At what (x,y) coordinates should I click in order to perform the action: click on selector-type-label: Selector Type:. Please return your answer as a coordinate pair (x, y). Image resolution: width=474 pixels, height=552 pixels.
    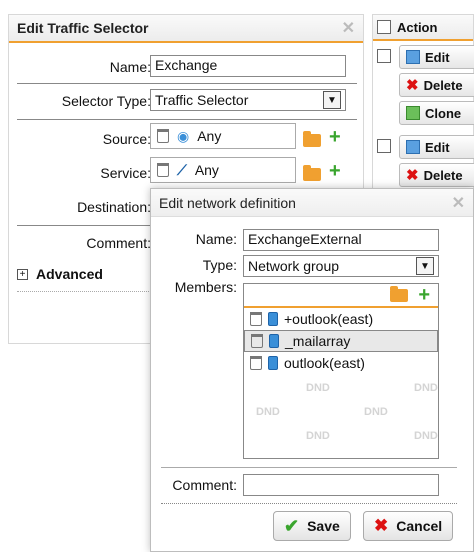
    Looking at the image, I should click on (106, 101).